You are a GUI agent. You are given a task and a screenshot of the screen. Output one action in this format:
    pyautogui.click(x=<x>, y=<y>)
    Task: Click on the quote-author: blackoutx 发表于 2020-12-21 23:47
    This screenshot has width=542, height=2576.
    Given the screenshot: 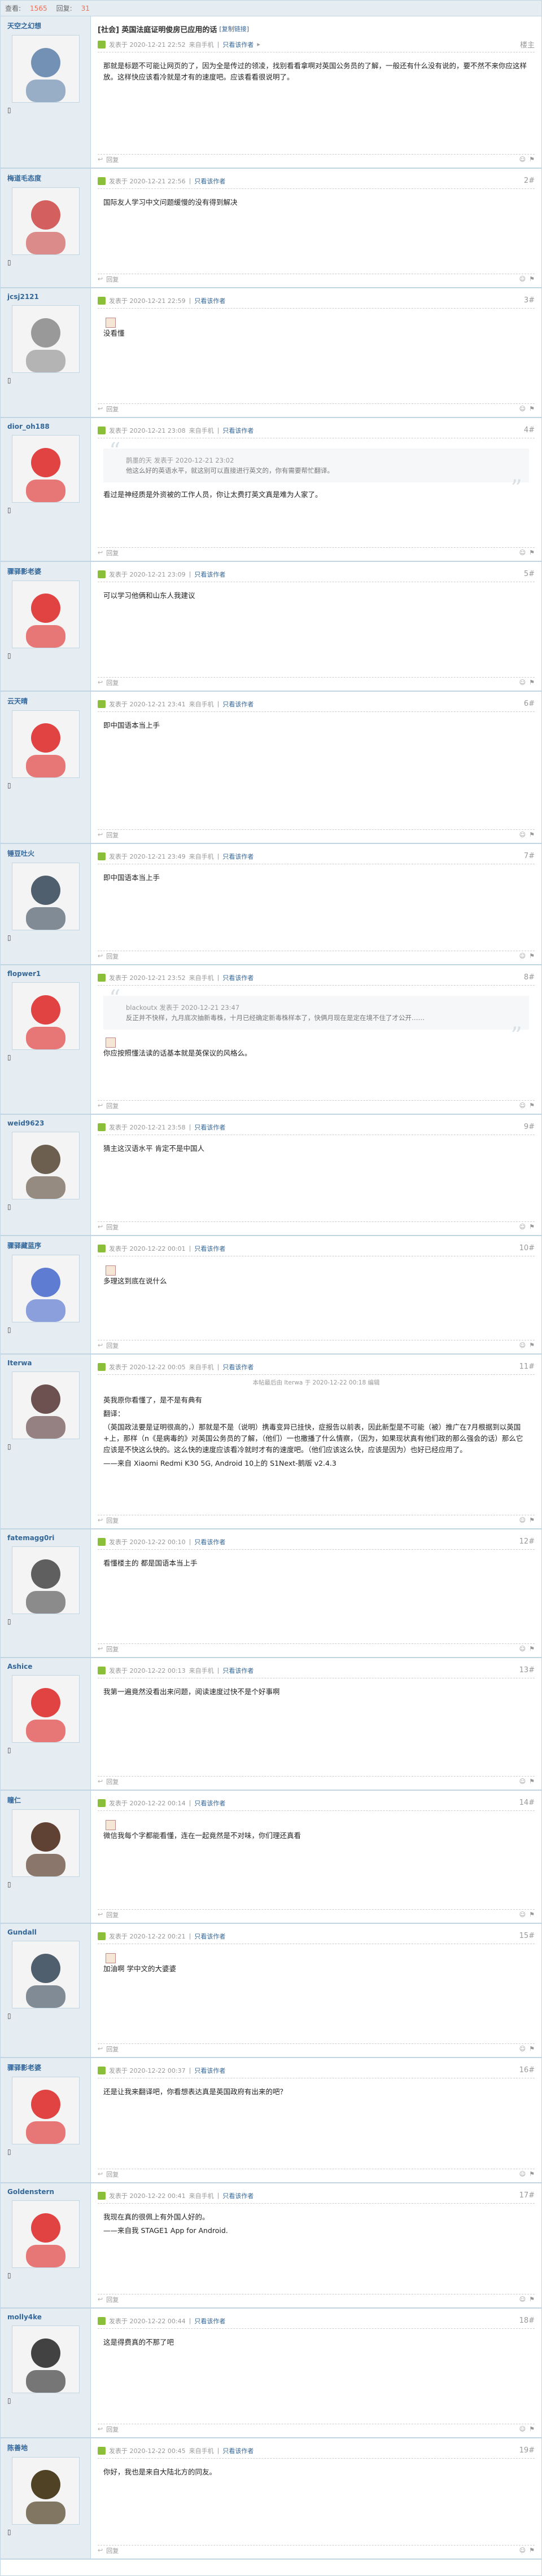 What is the action you would take?
    pyautogui.click(x=310, y=1008)
    